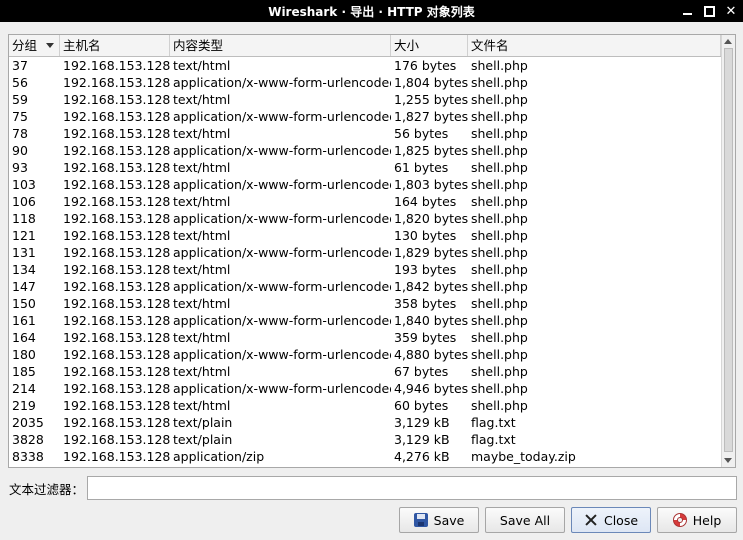  Describe the element at coordinates (34, 45) in the screenshot. I see `column-header-packet: 分组` at that location.